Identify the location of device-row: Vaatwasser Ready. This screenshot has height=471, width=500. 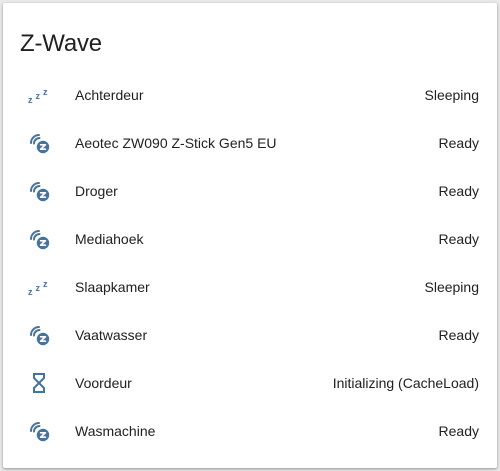
(250, 335).